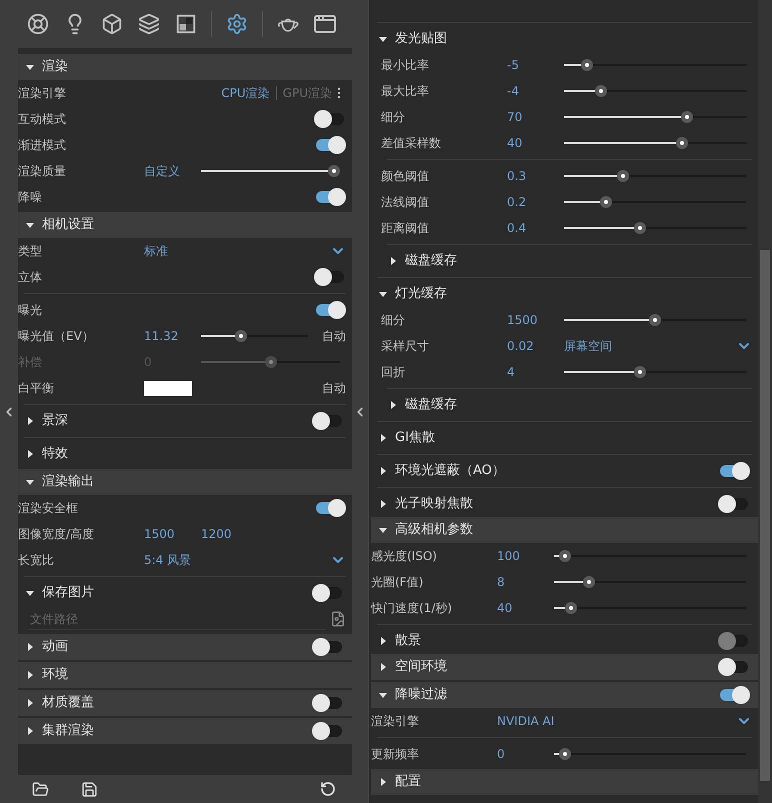 Image resolution: width=772 pixels, height=803 pixels. What do you see at coordinates (564, 530) in the screenshot?
I see `section-header: 高级相机参数` at bounding box center [564, 530].